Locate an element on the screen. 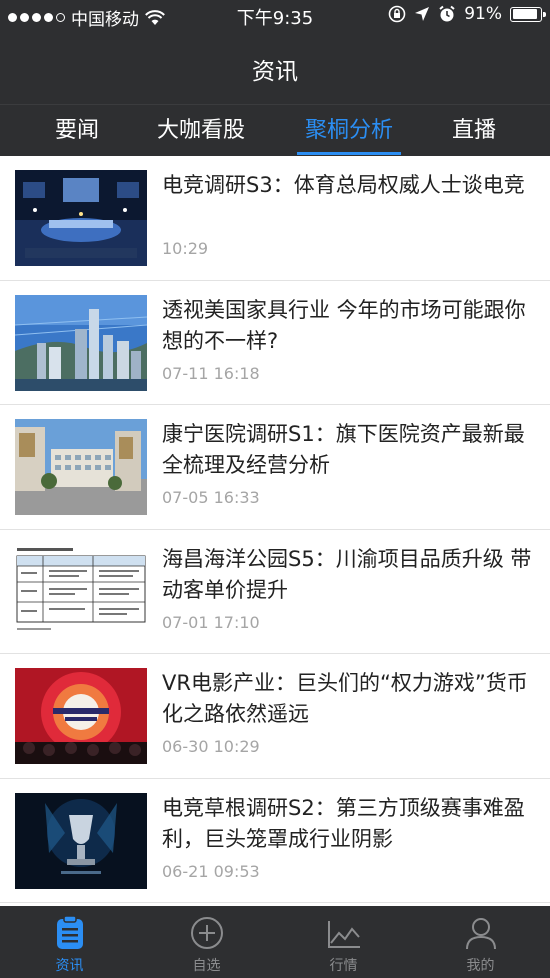 The width and height of the screenshot is (550, 978). battery-percent: 91% is located at coordinates (483, 14).